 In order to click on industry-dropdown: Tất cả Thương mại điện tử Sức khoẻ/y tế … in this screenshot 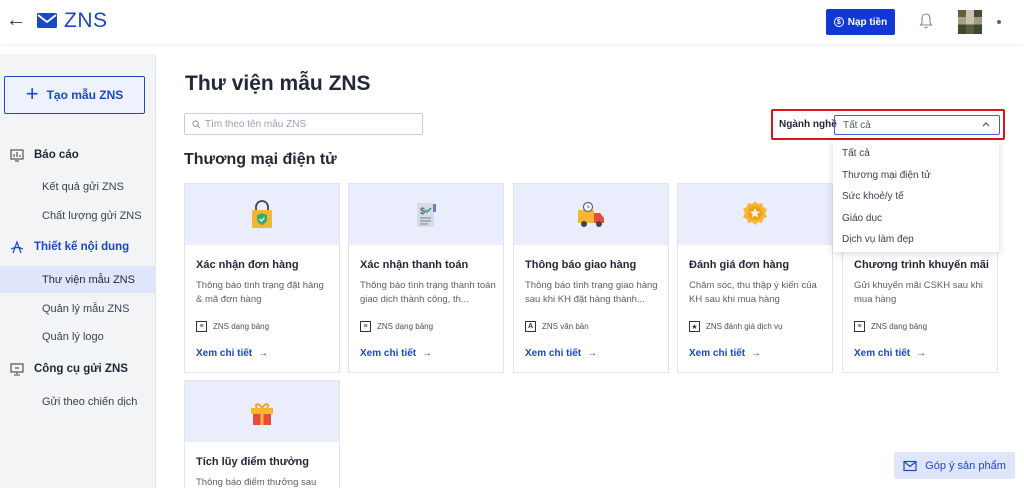, I will do `click(916, 196)`.